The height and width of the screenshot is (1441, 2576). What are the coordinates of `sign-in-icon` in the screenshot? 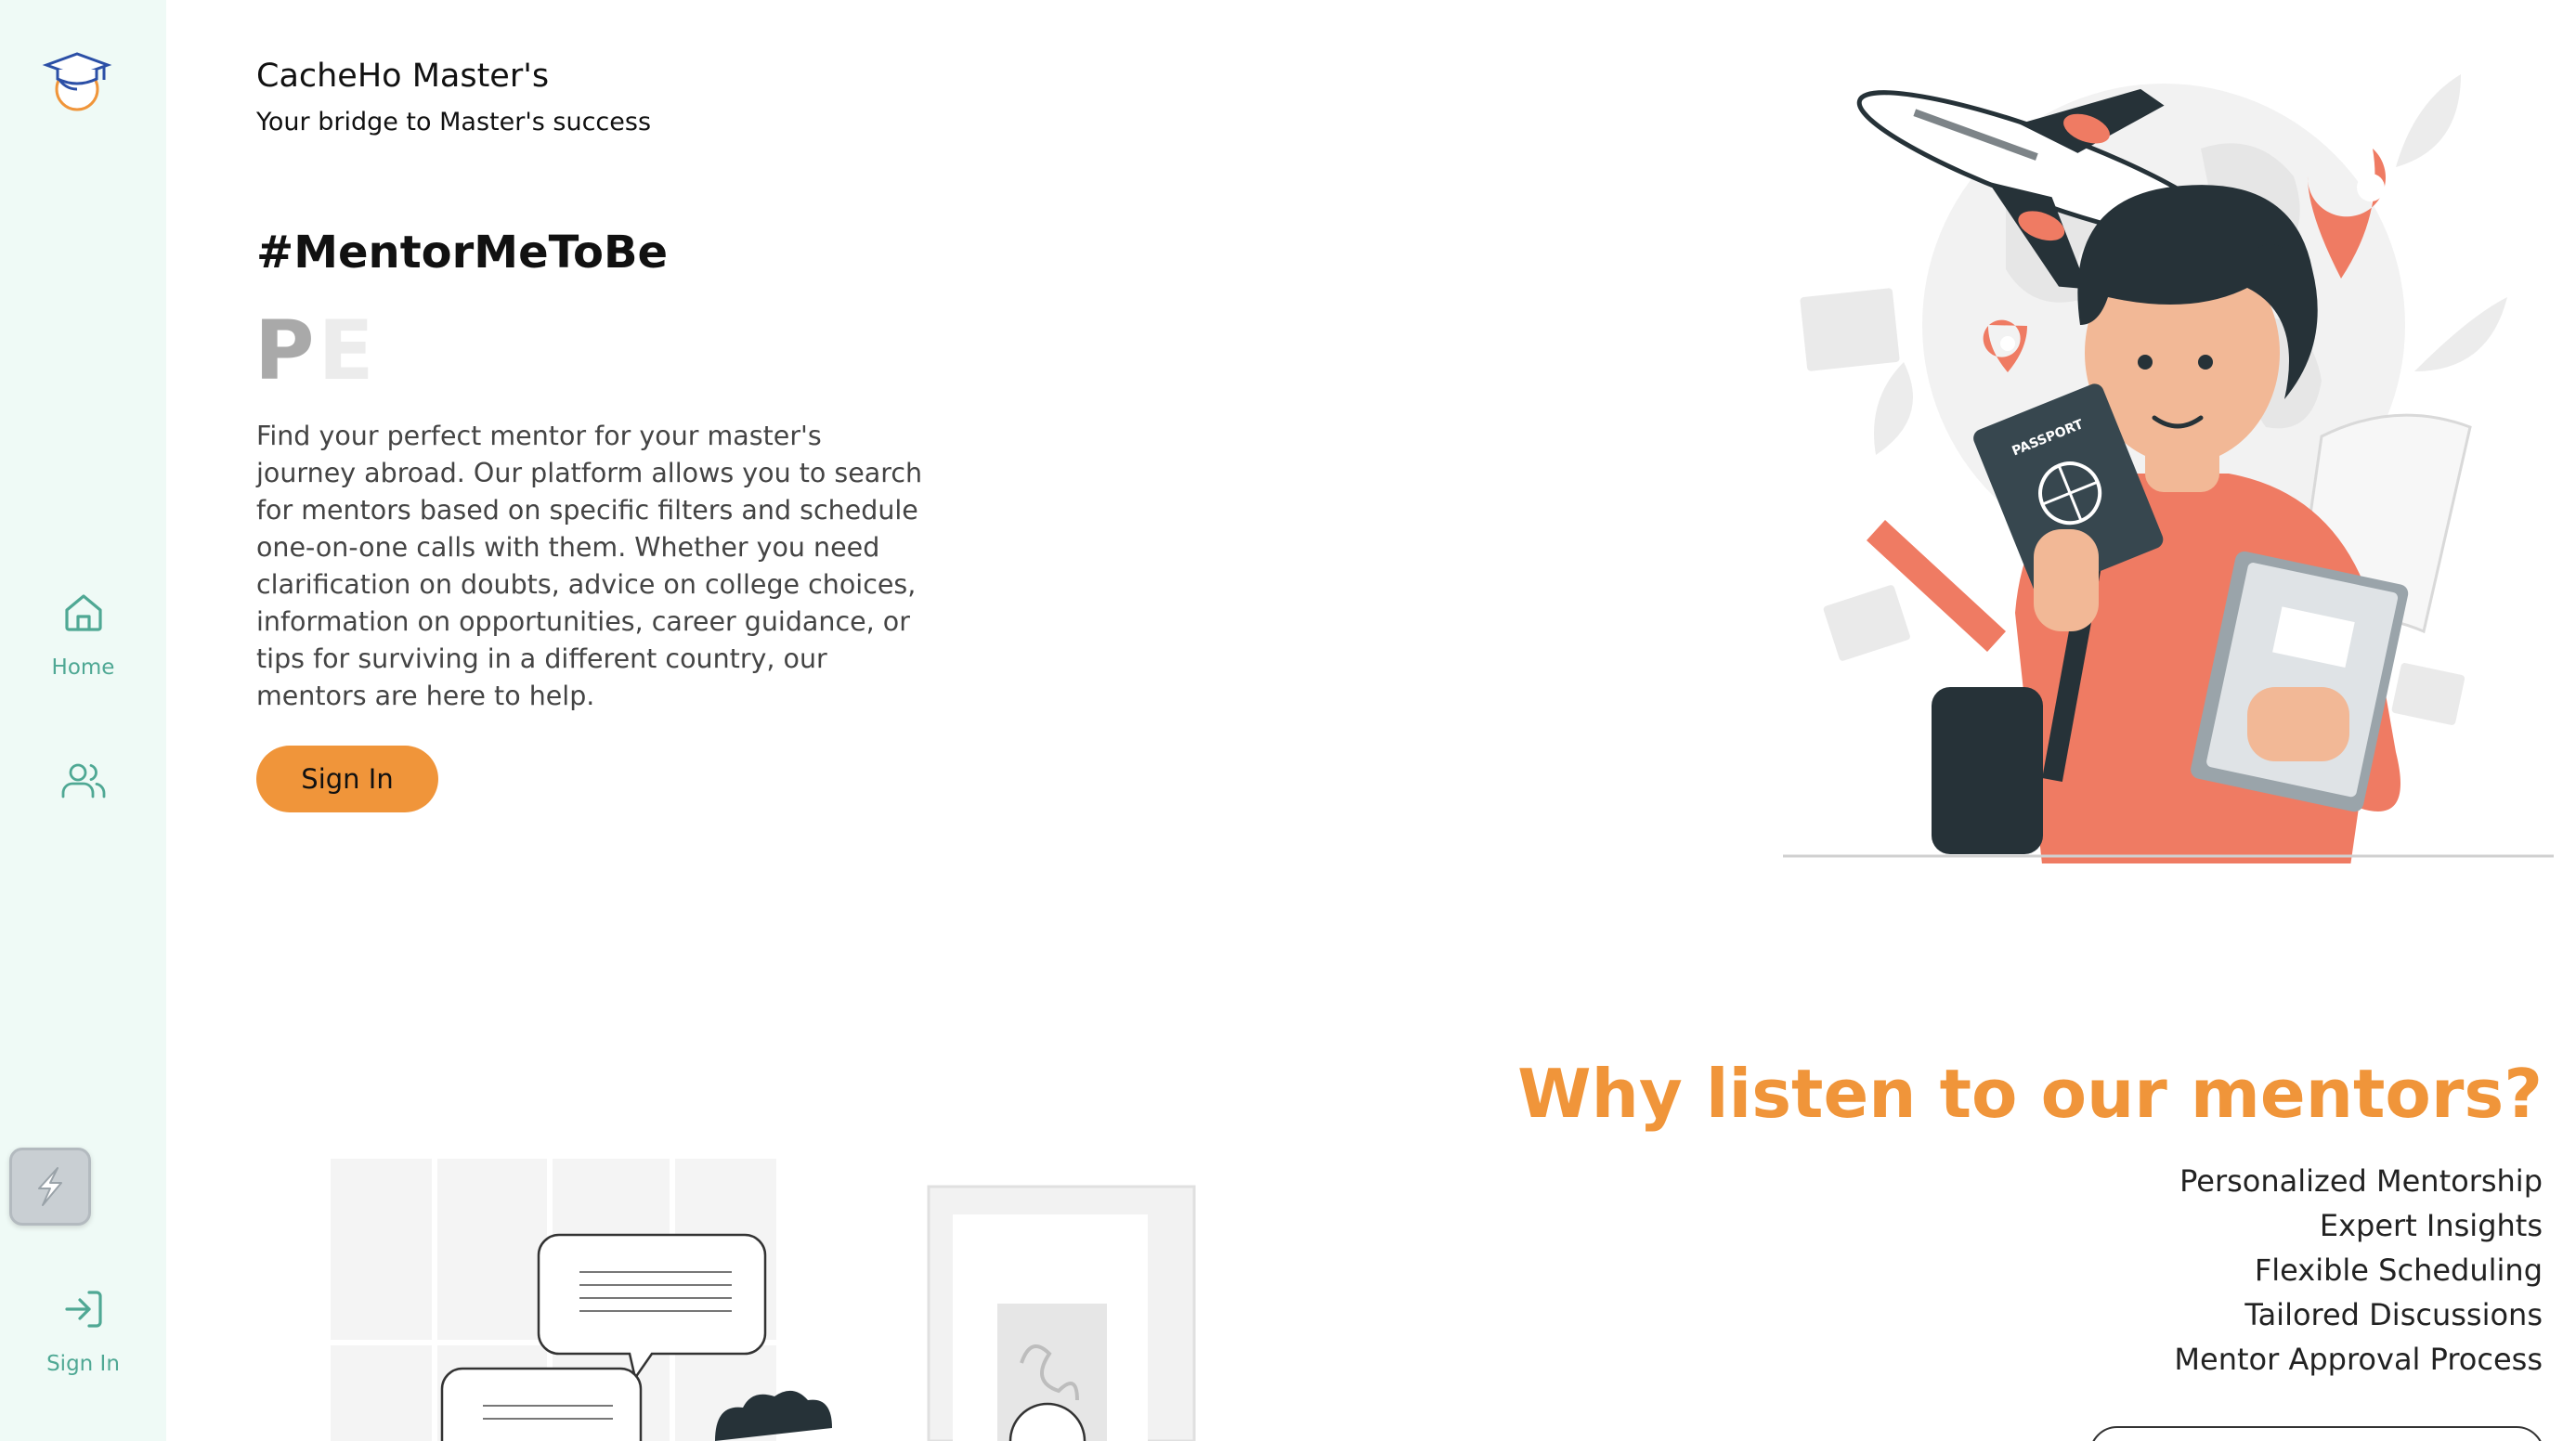 It's located at (84, 1311).